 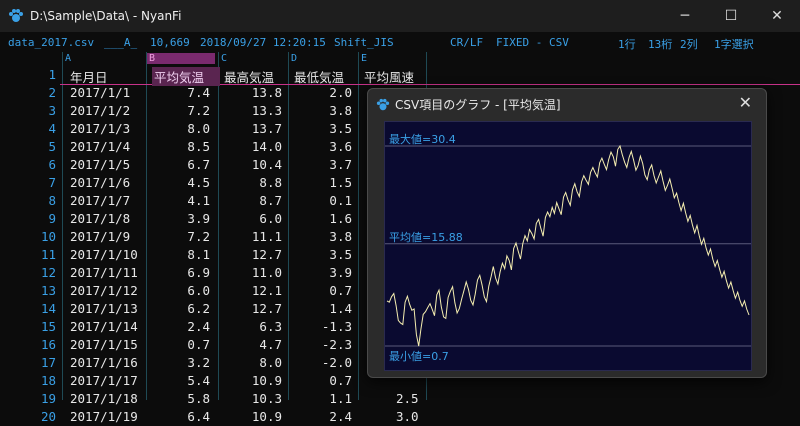 I want to click on max-temp-cell: 4.7, so click(x=270, y=344).